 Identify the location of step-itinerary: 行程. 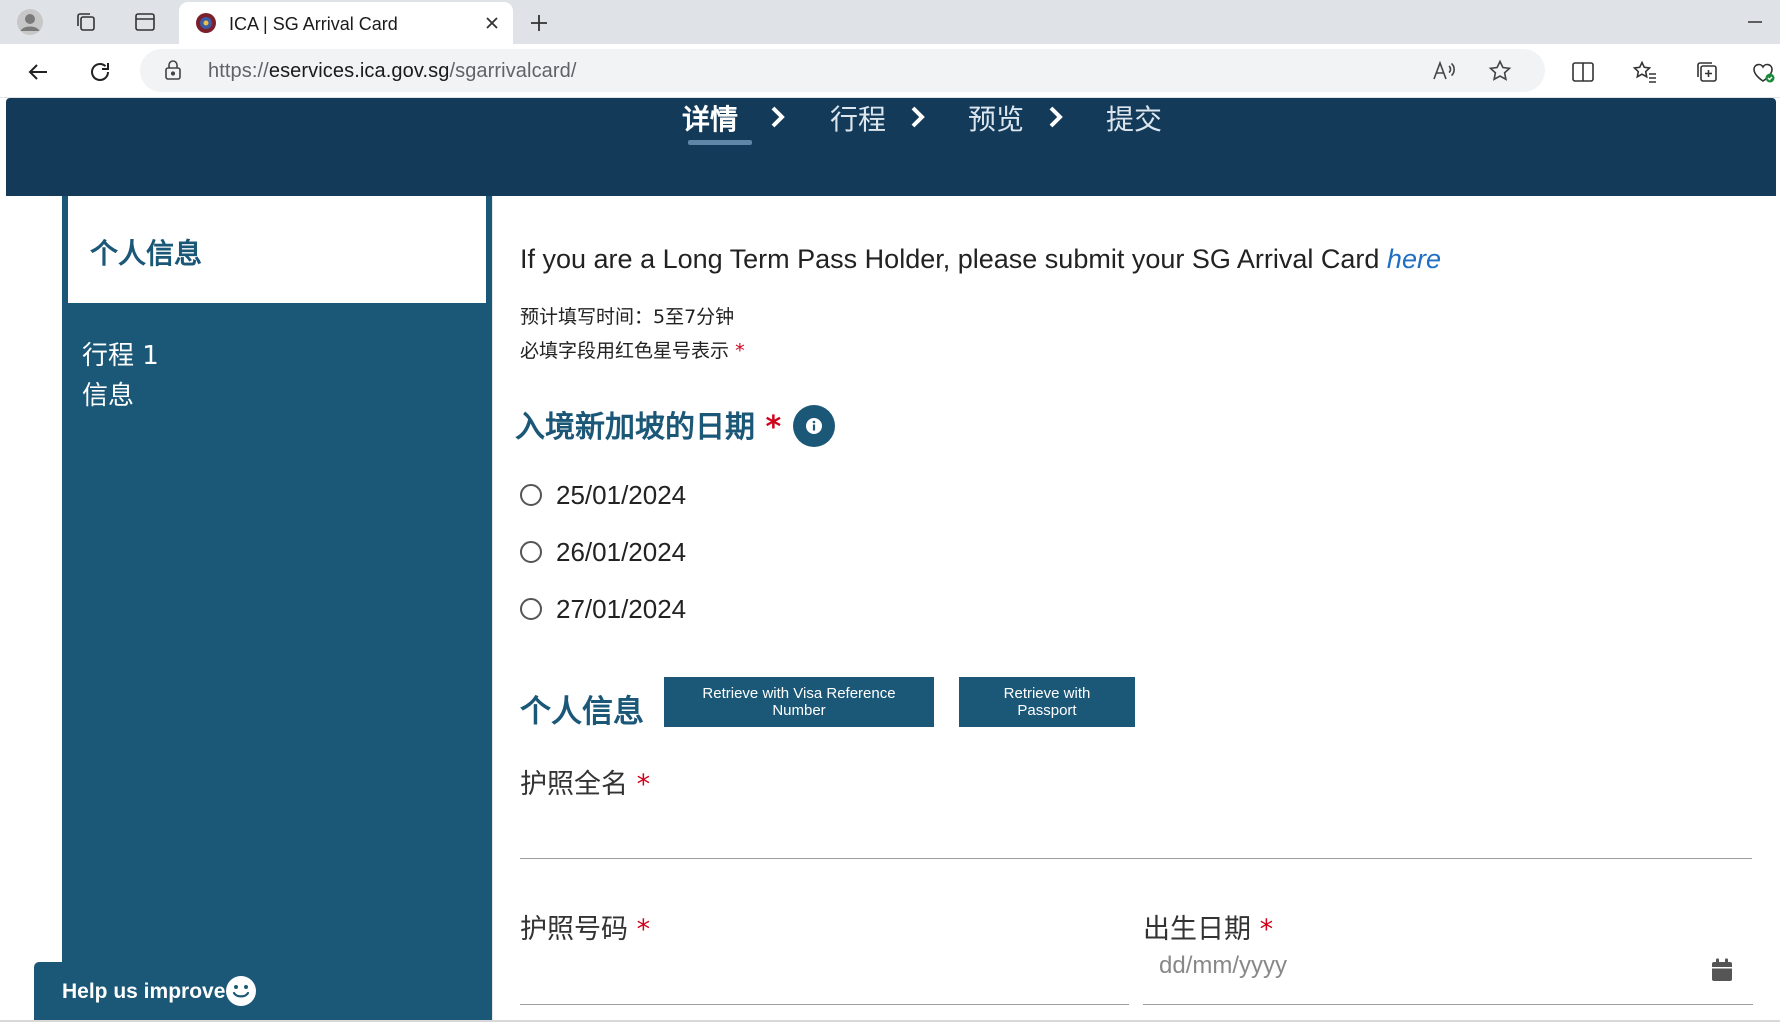
(858, 117).